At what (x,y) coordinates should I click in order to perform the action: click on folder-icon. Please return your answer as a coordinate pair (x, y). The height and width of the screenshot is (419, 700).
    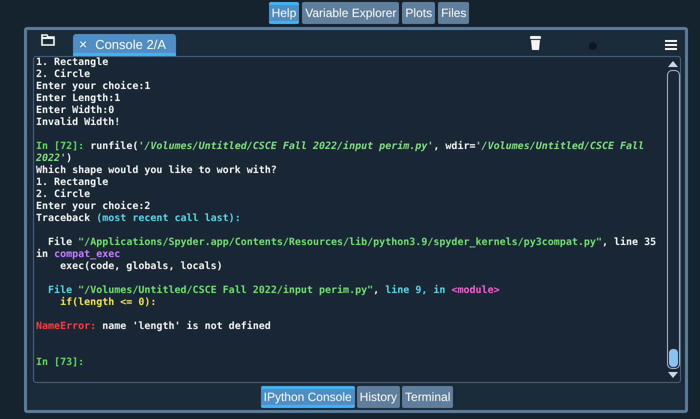
    Looking at the image, I should click on (48, 40).